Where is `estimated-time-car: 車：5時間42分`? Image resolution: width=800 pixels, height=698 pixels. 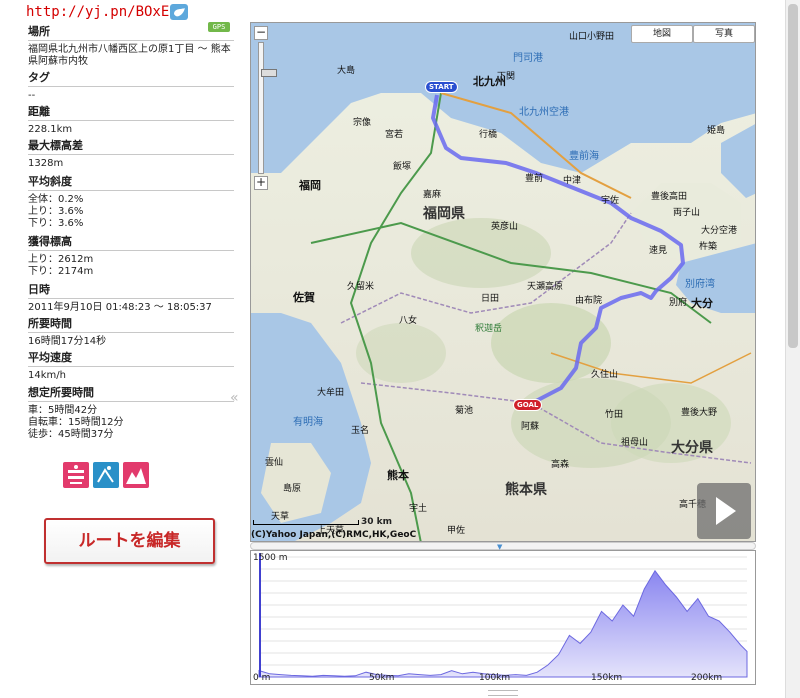 estimated-time-car: 車：5時間42分 is located at coordinates (63, 410).